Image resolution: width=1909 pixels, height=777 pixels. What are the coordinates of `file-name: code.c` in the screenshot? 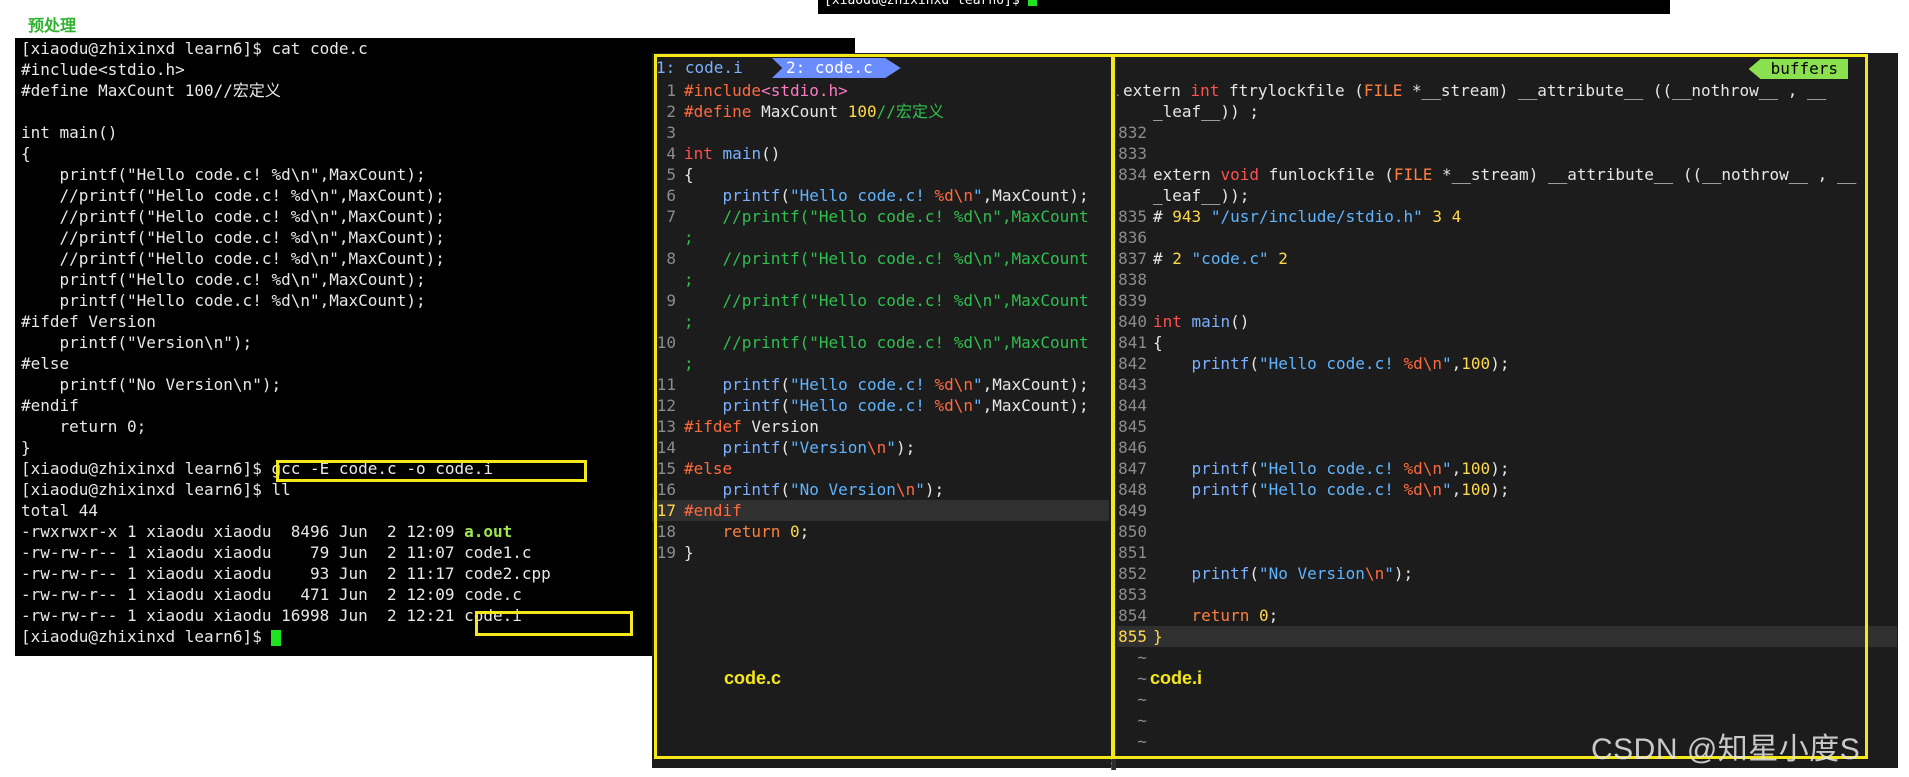 It's located at (493, 594).